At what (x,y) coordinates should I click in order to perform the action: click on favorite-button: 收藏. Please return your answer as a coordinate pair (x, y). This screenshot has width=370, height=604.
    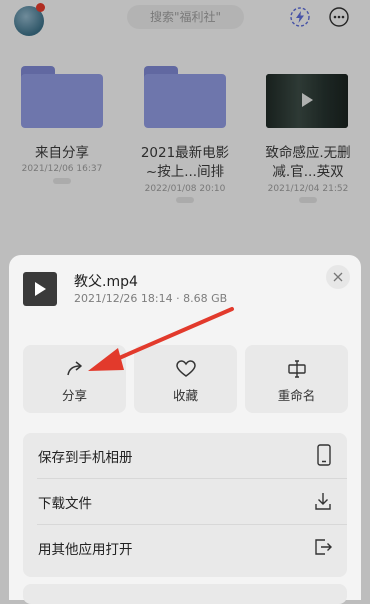
    Looking at the image, I should click on (185, 379).